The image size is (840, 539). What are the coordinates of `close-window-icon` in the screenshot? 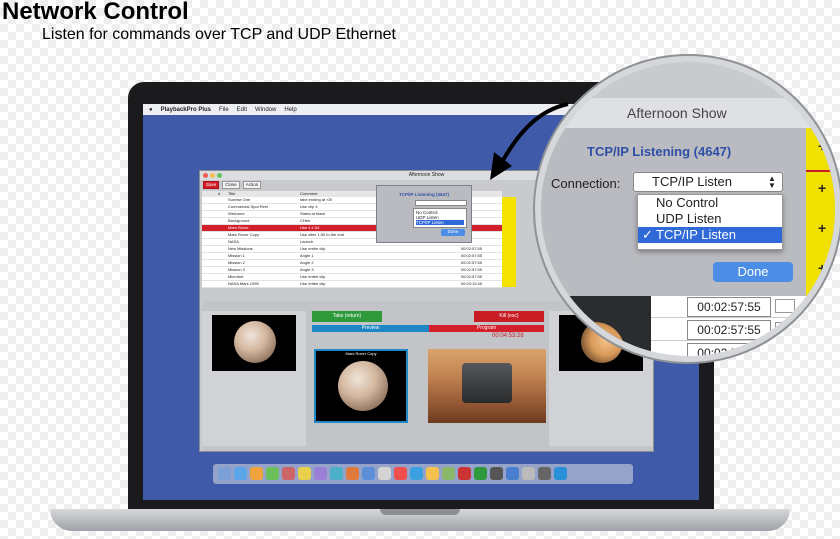 It's located at (205, 175).